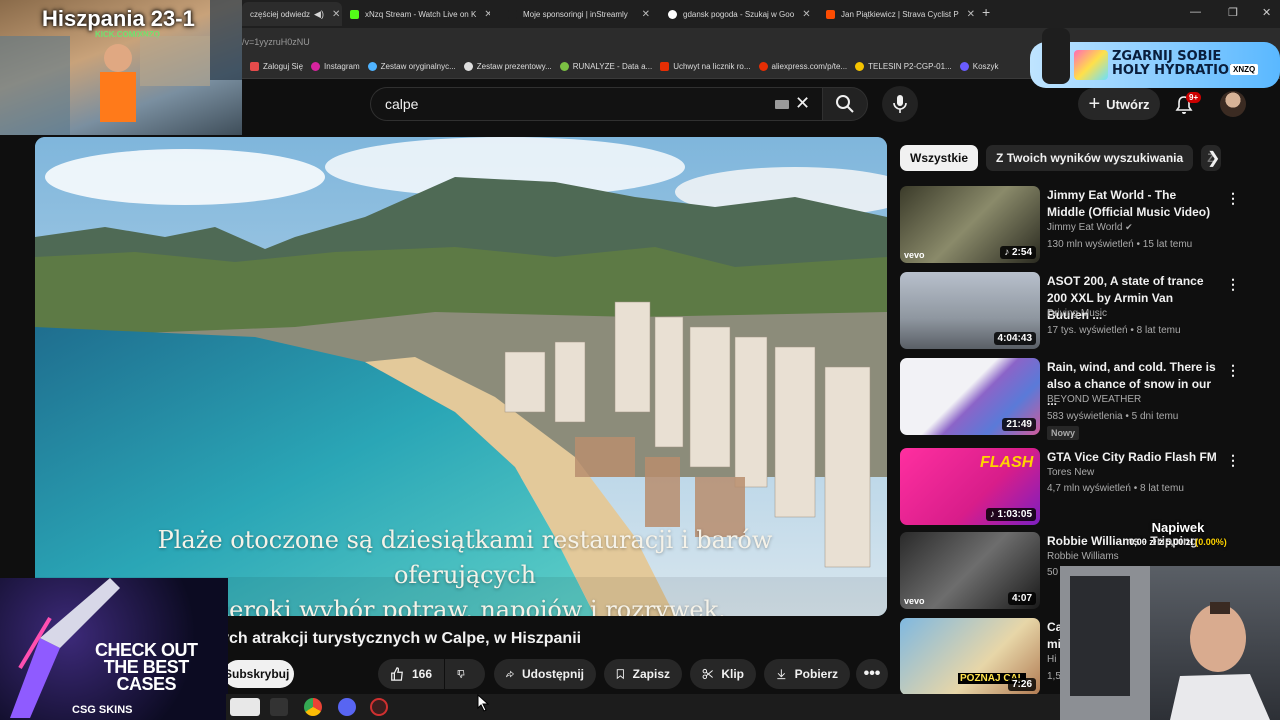  Describe the element at coordinates (1266, 12) in the screenshot. I see `window-close-icon: ✕` at that location.